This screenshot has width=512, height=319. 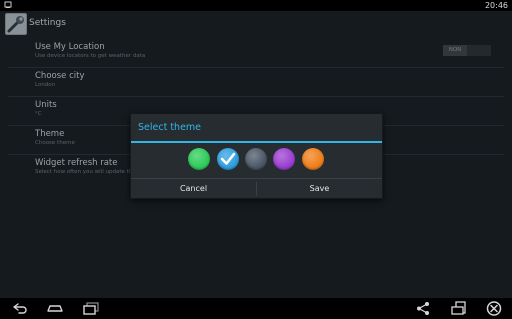 What do you see at coordinates (20, 308) in the screenshot?
I see `back-icon` at bounding box center [20, 308].